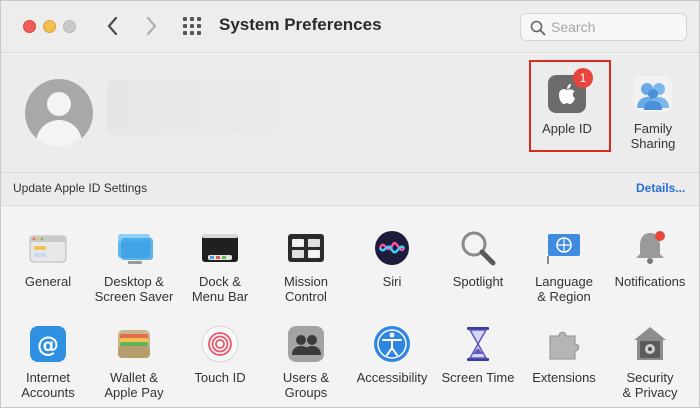 The width and height of the screenshot is (700, 408). What do you see at coordinates (300, 24) in the screenshot?
I see `window-title: System Preferences` at bounding box center [300, 24].